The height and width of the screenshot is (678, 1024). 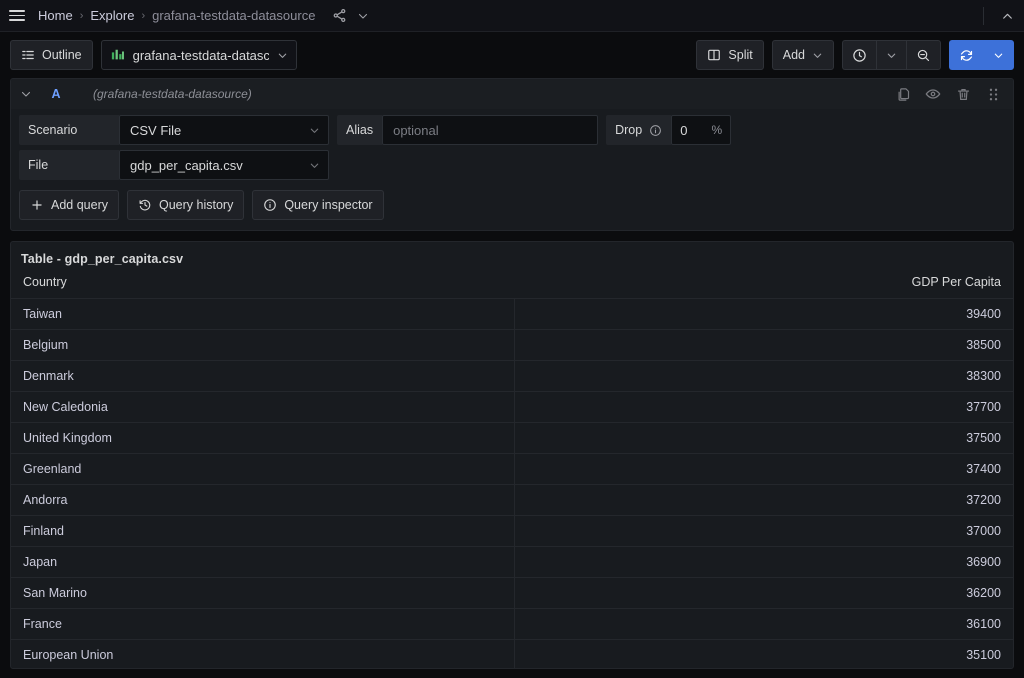 I want to click on time-picker-button, so click(x=859, y=55).